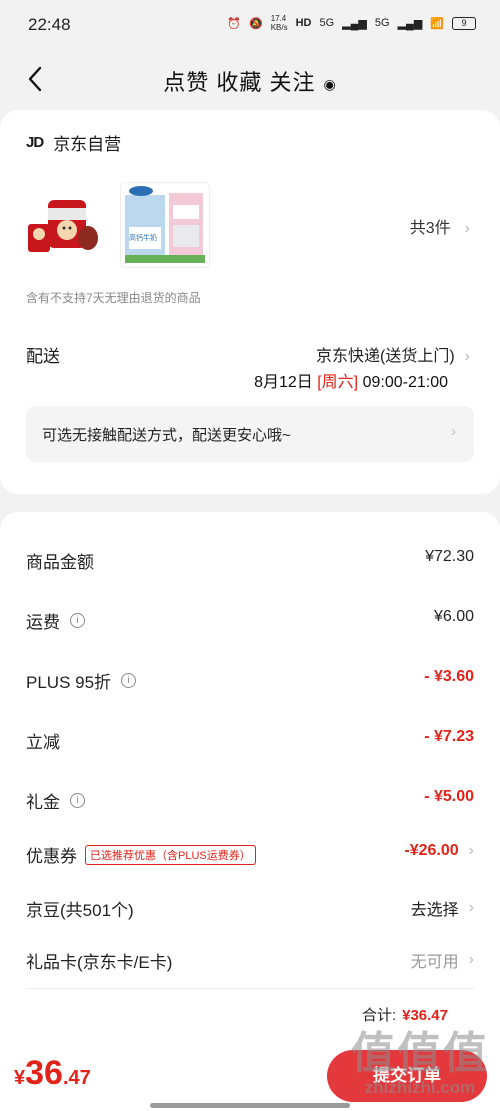 This screenshot has width=500, height=1111. I want to click on shipping-label: 配送, so click(43, 356).